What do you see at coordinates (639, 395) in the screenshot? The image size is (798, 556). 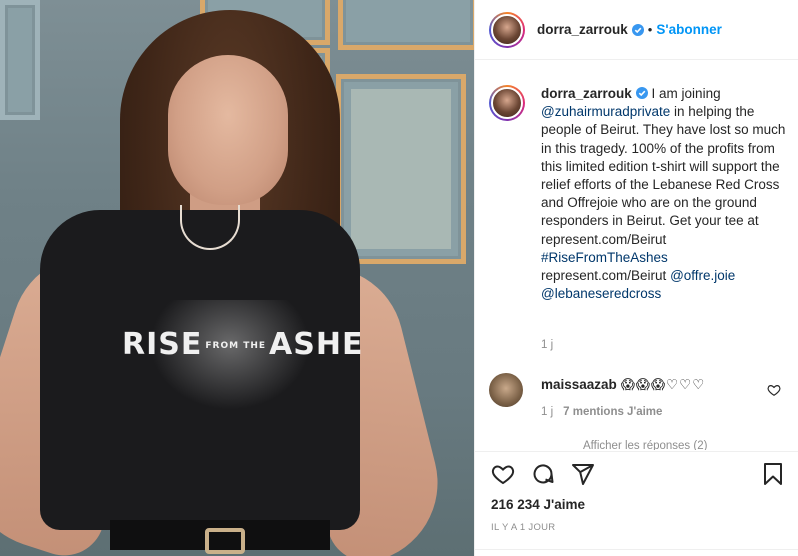 I see `comment: maissaazab 😱😱😱♡♡♡ 1 j 7 mentions J'aime` at bounding box center [639, 395].